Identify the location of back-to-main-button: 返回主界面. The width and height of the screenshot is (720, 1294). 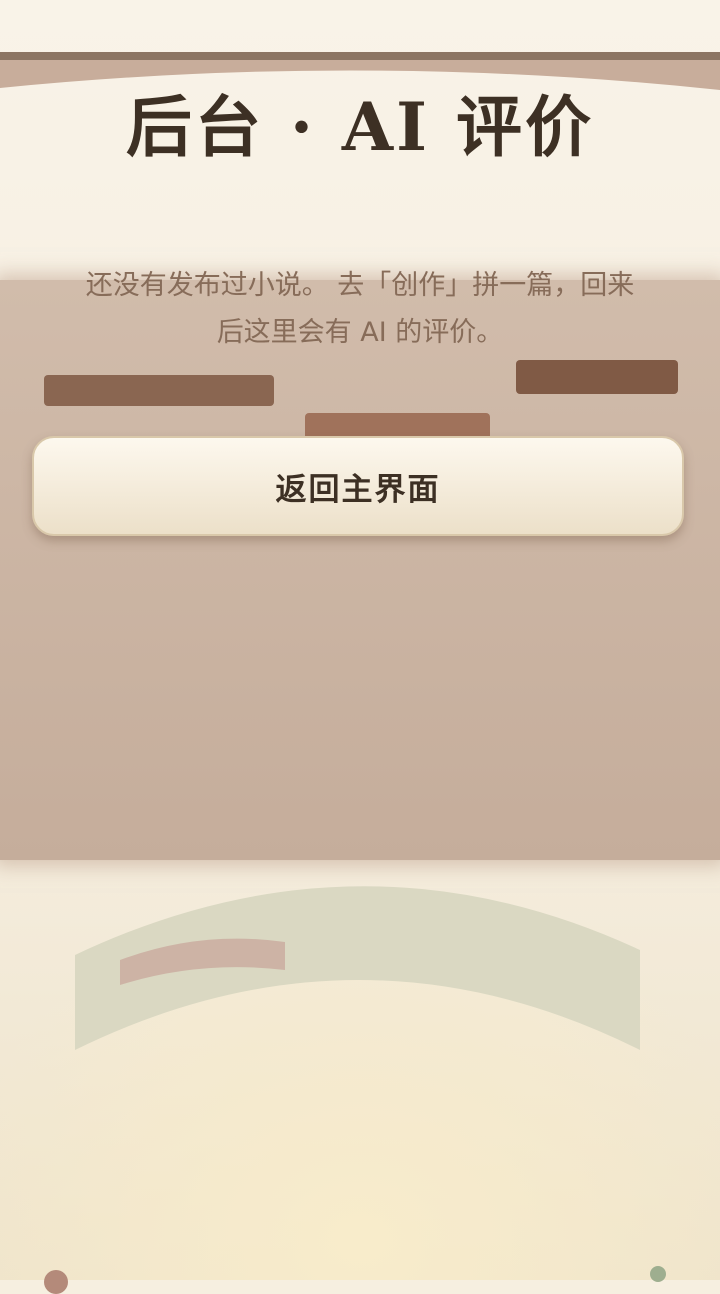
(358, 486).